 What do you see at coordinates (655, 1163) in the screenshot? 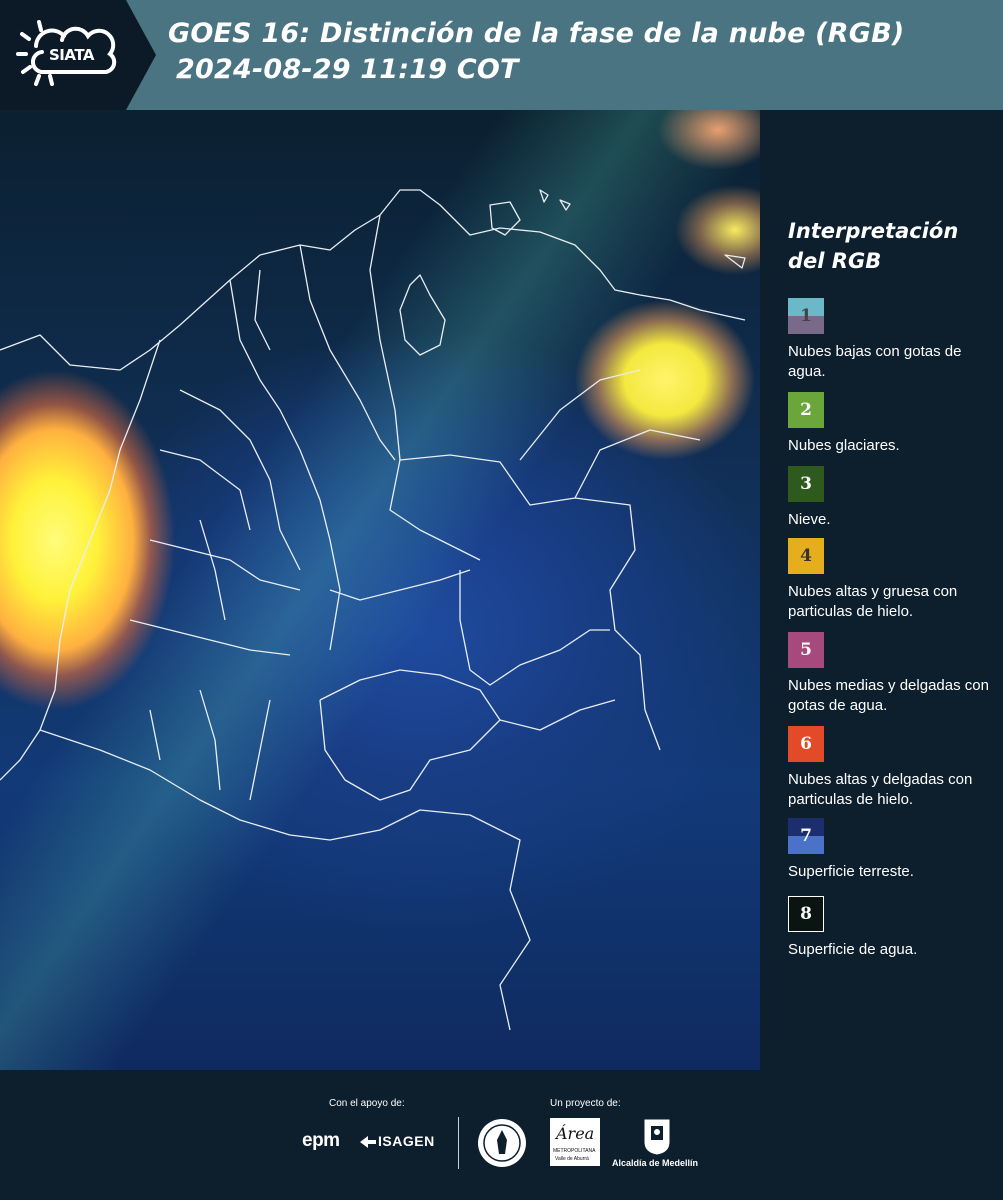
I see `alcaldia-label: Alcaldía de Medellín` at bounding box center [655, 1163].